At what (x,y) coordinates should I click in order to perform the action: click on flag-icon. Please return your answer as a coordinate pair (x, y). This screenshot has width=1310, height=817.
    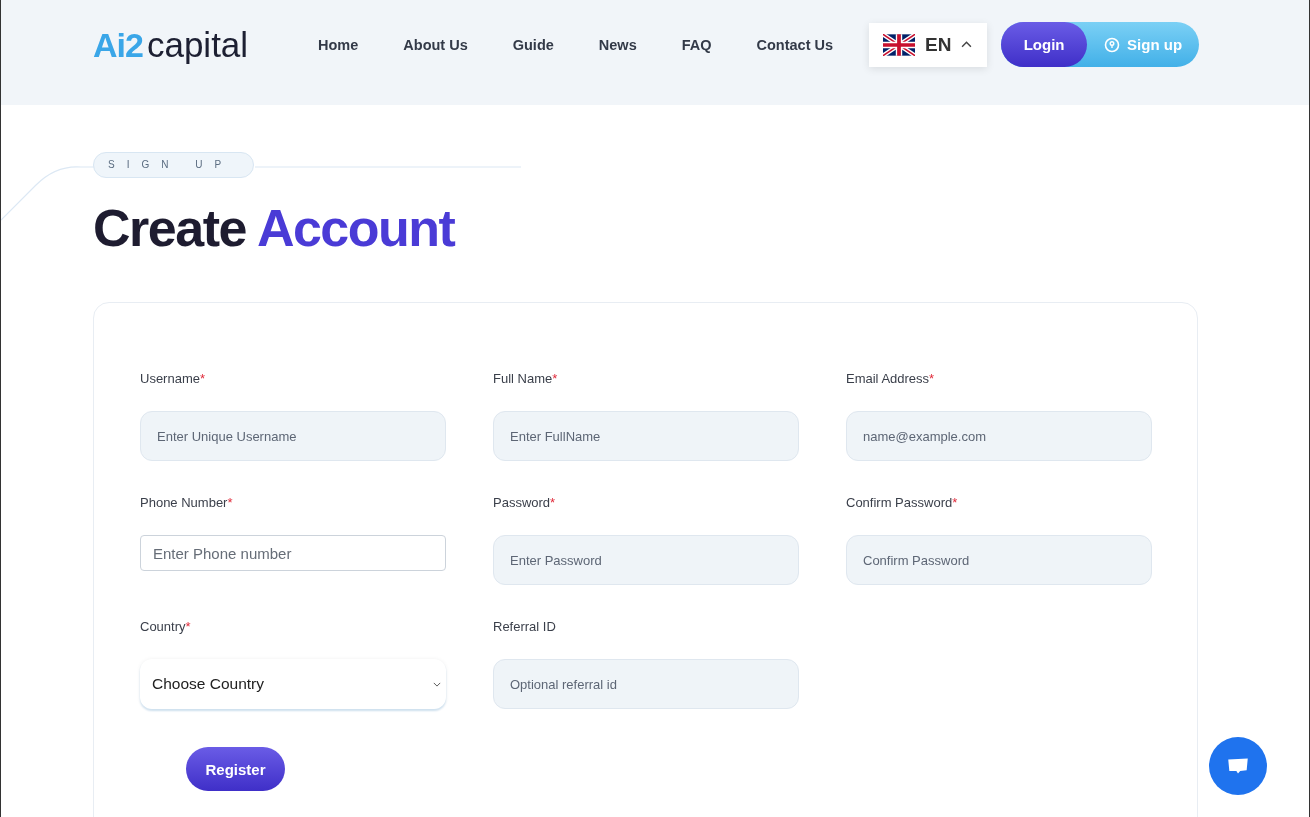
    Looking at the image, I should click on (899, 44).